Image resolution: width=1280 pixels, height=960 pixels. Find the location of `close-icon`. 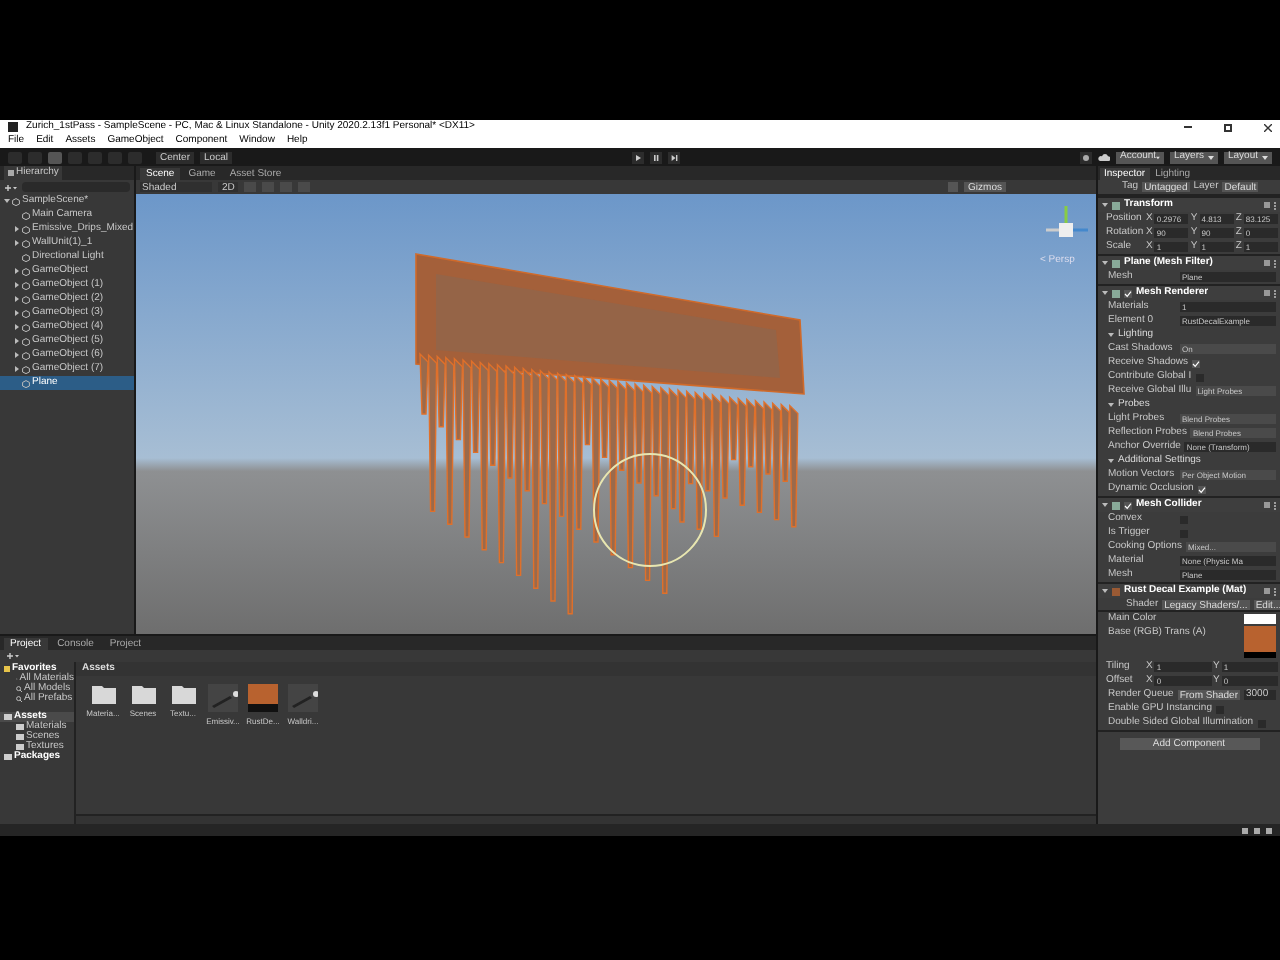

close-icon is located at coordinates (1268, 127).